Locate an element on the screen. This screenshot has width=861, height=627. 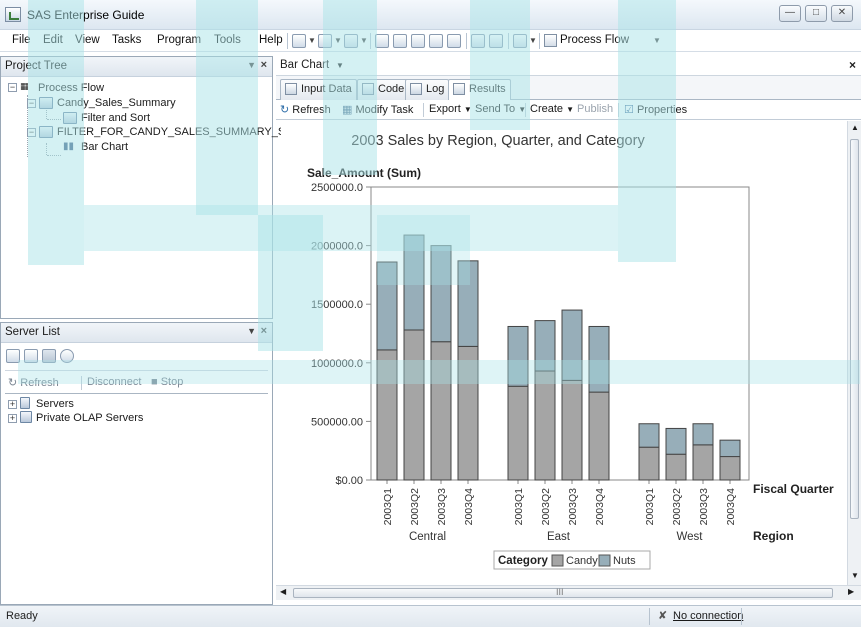
print-icon is located at coordinates (382, 41).